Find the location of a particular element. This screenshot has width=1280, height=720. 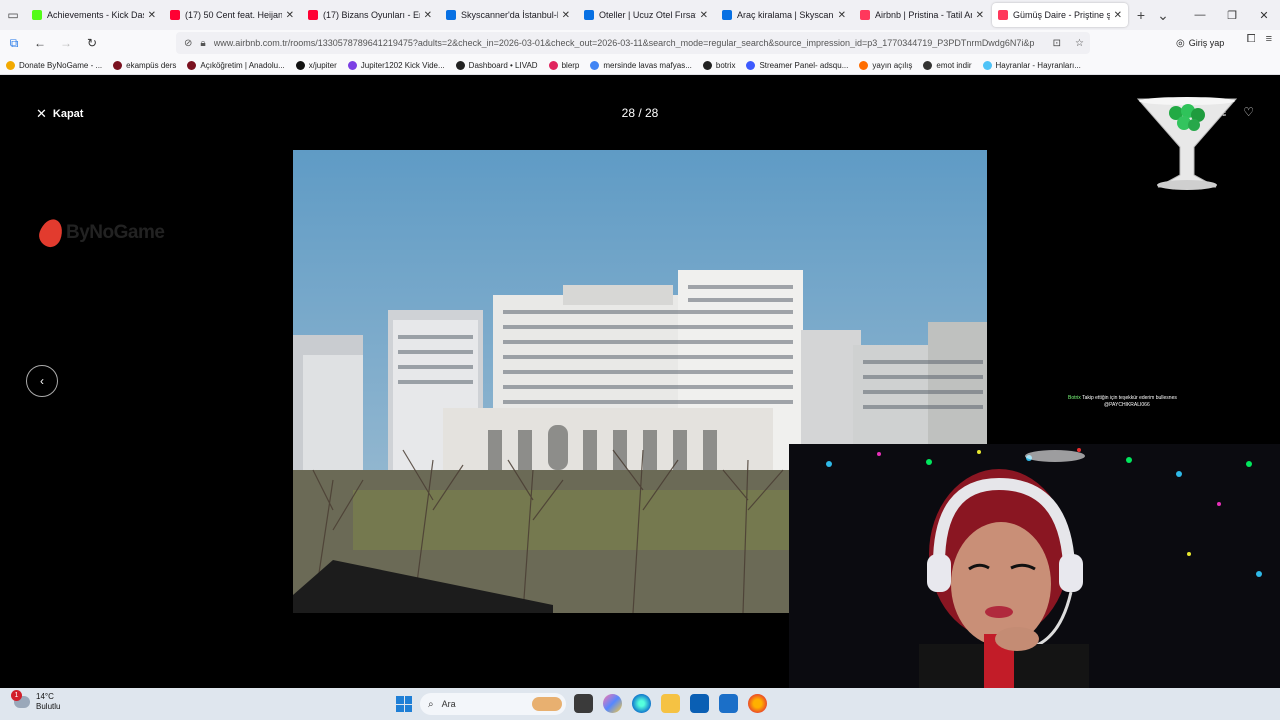

chevron-left-icon: ‹ is located at coordinates (42, 381).